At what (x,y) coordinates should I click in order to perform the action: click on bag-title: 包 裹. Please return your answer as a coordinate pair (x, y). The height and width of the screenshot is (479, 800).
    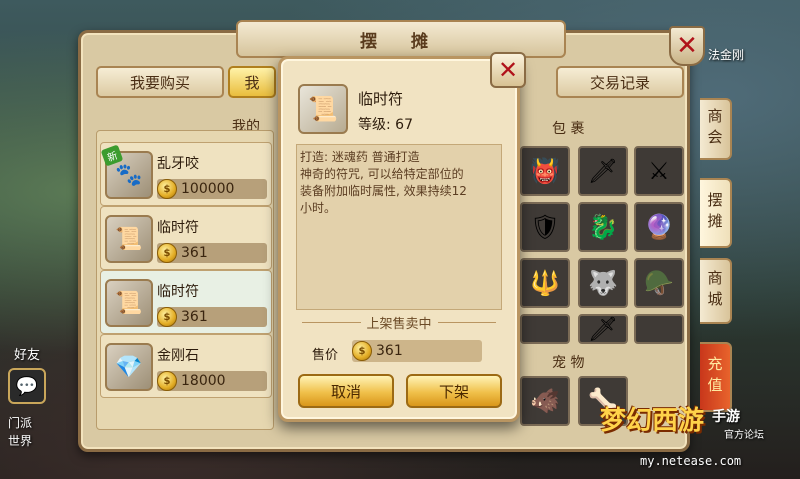
    Looking at the image, I should click on (568, 129).